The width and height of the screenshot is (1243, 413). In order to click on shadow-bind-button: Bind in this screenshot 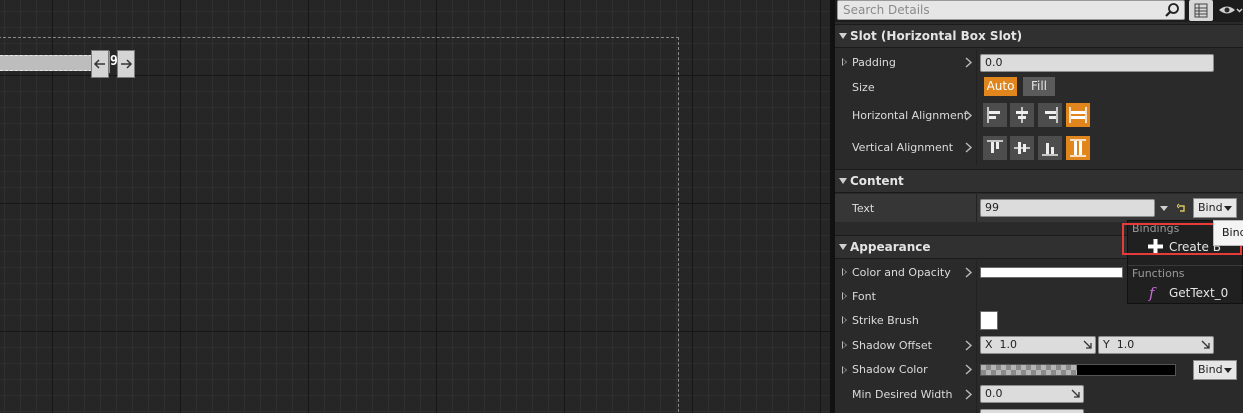, I will do `click(1215, 370)`.